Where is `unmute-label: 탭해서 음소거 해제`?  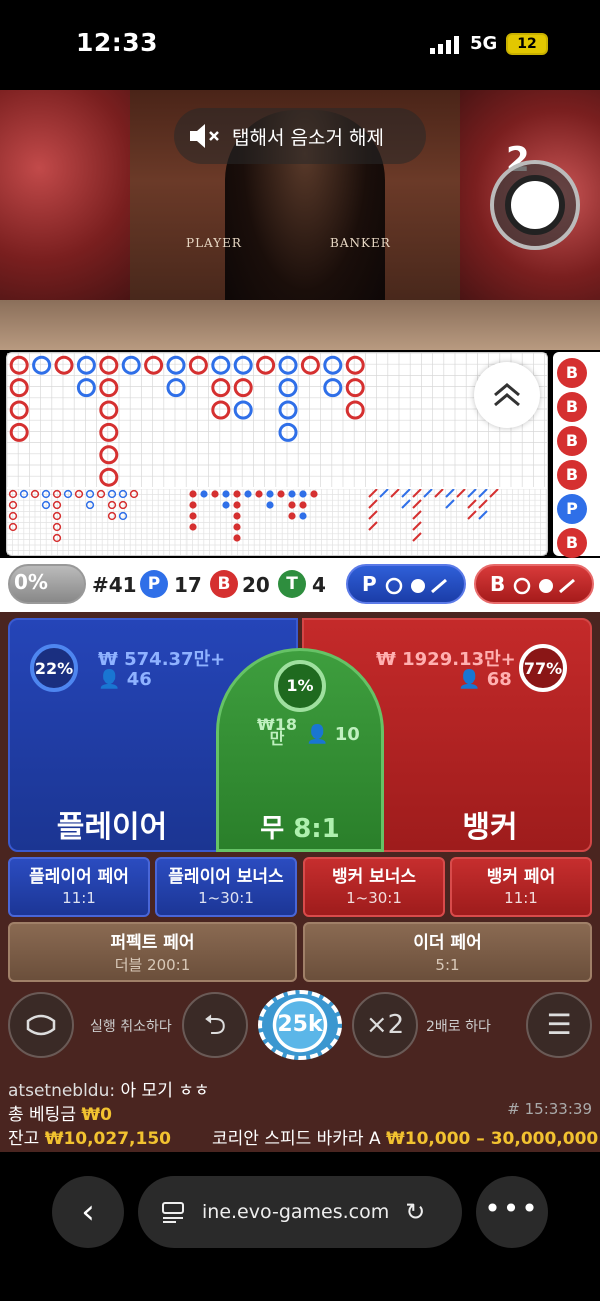
unmute-label: 탭해서 음소거 해제 is located at coordinates (308, 137).